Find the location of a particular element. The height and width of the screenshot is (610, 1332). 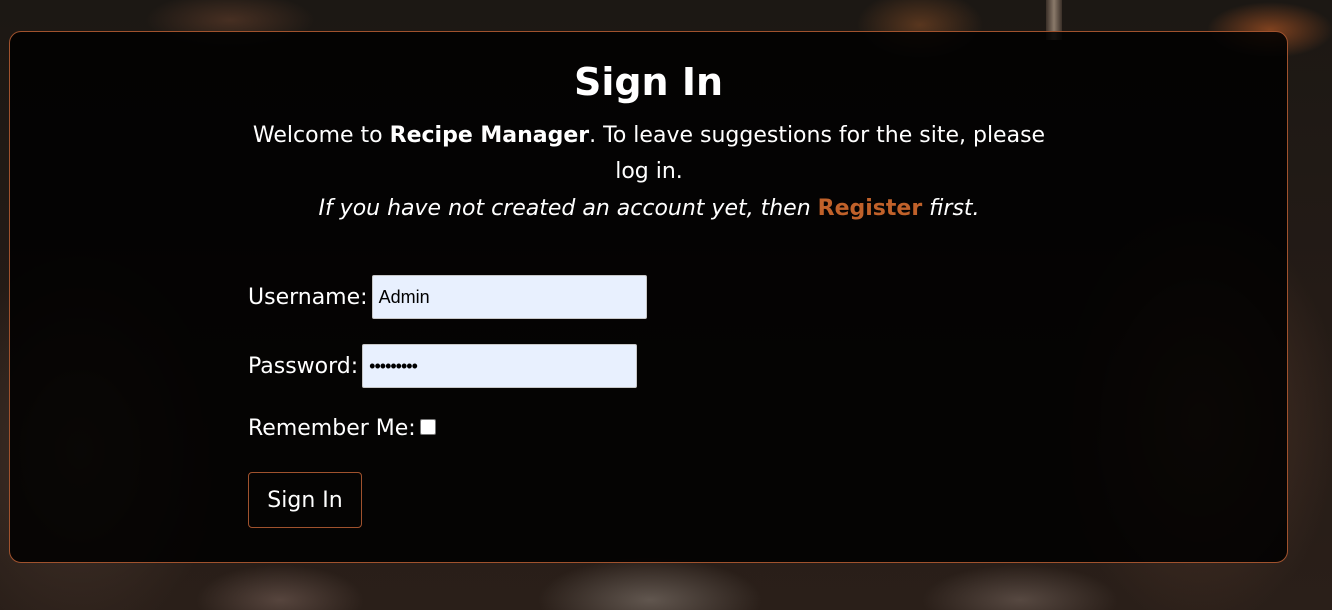

remember-row: Remember Me: is located at coordinates (342, 428).